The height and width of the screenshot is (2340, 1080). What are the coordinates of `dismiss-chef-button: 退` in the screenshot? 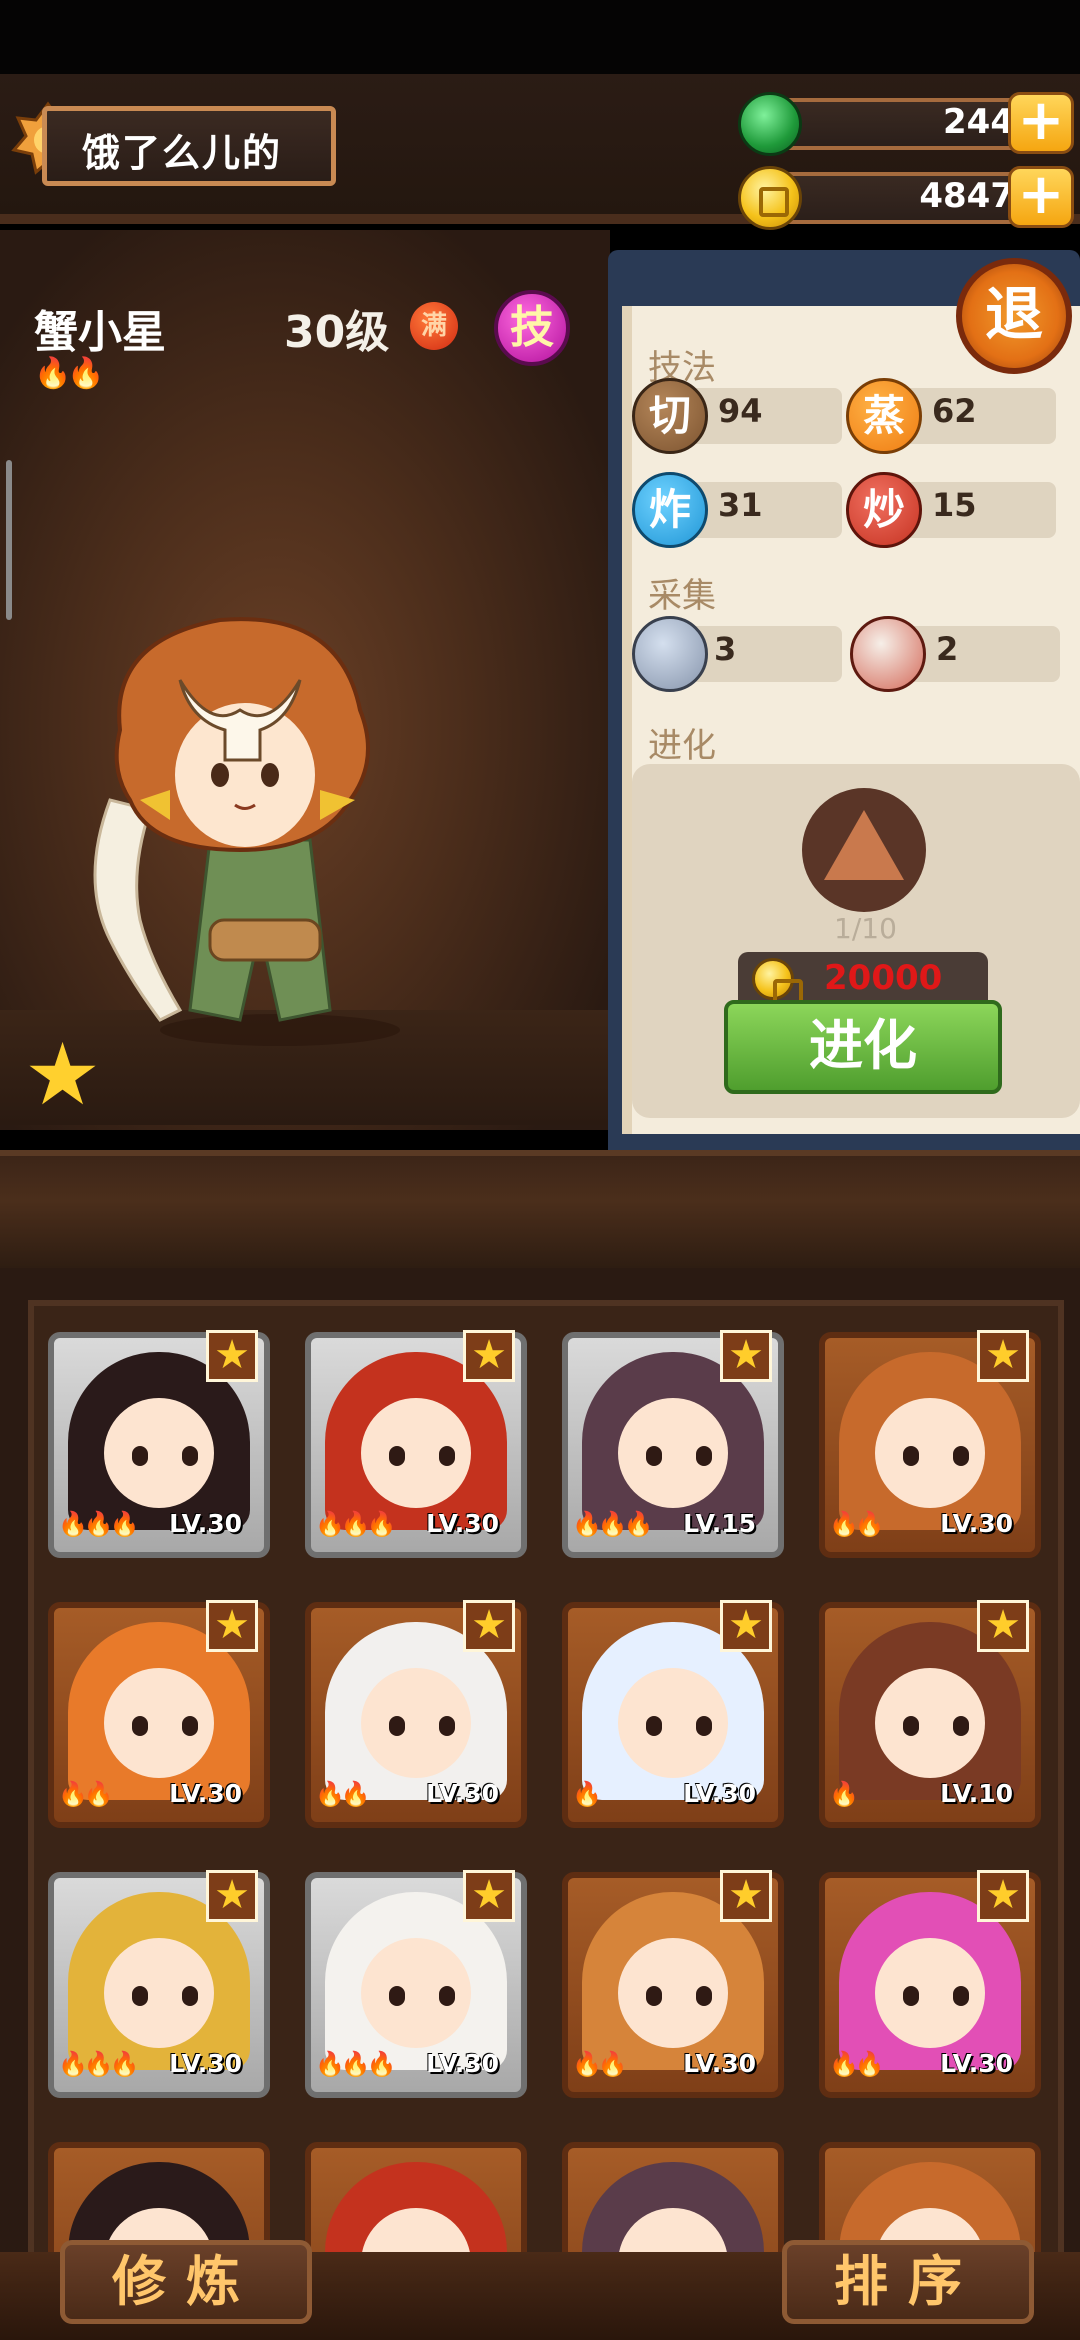 It's located at (1014, 316).